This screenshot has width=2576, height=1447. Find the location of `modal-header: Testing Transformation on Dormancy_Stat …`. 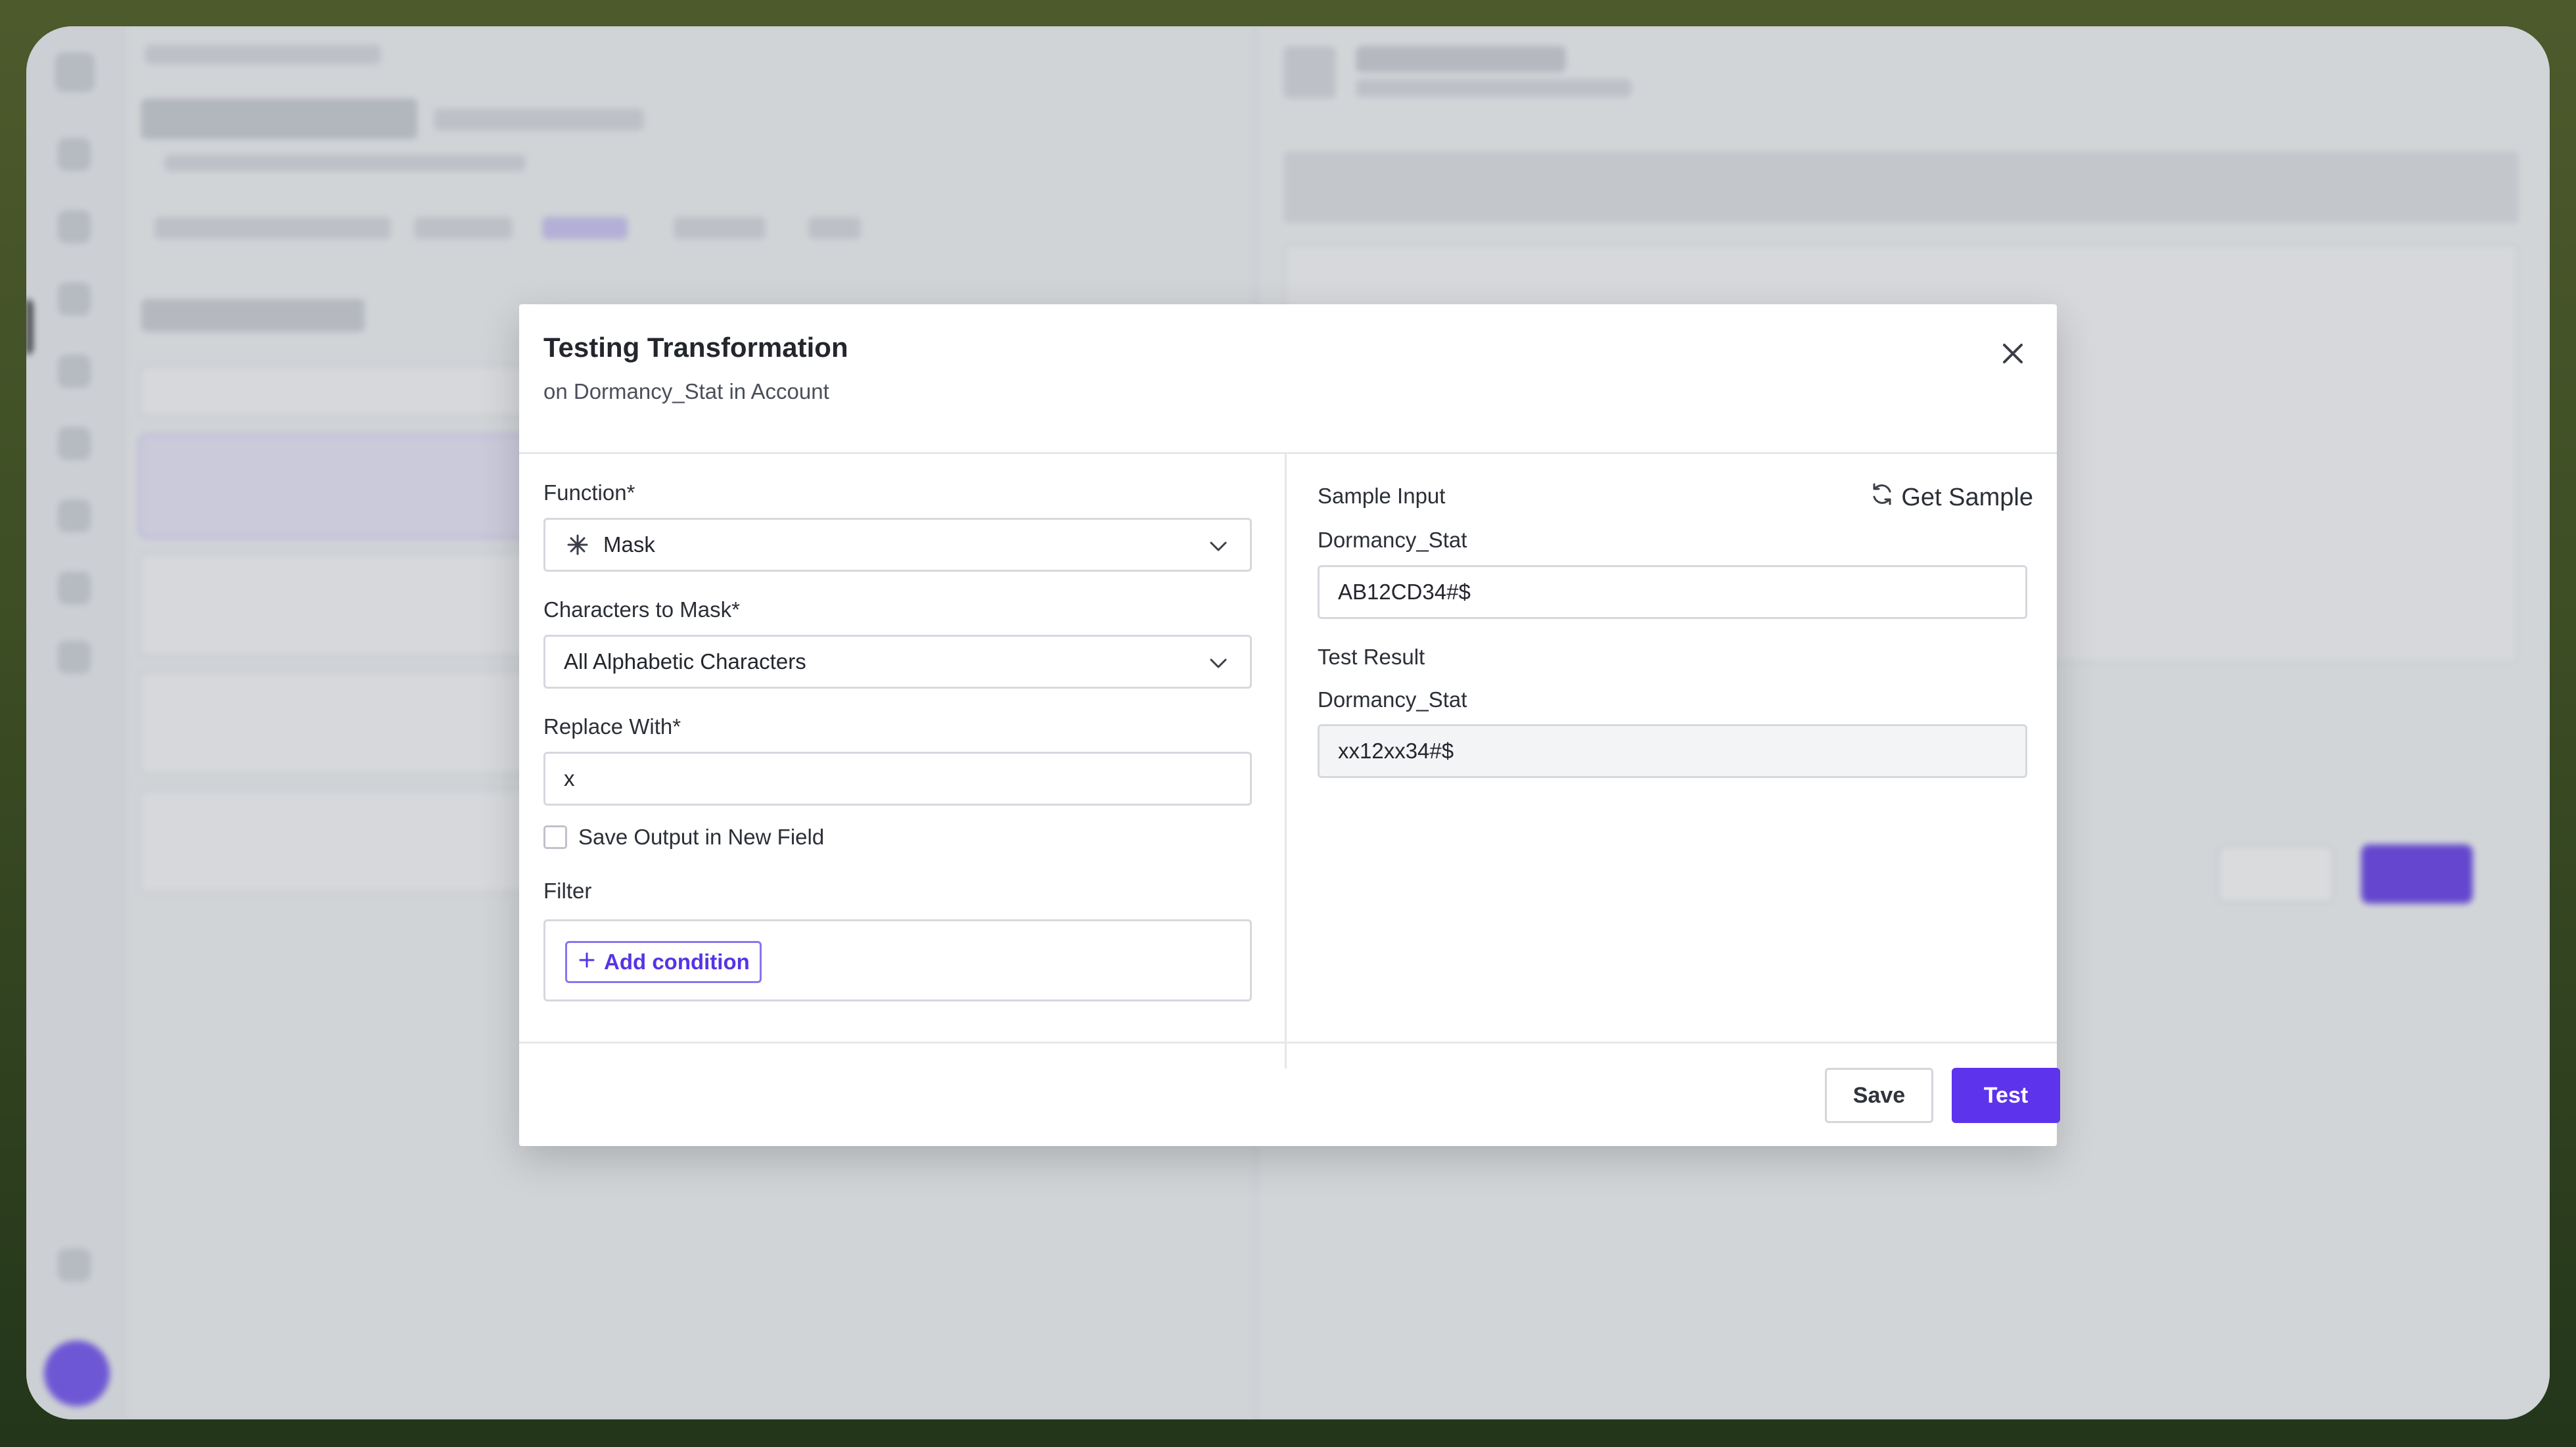

modal-header: Testing Transformation on Dormancy_Stat … is located at coordinates (1288, 379).